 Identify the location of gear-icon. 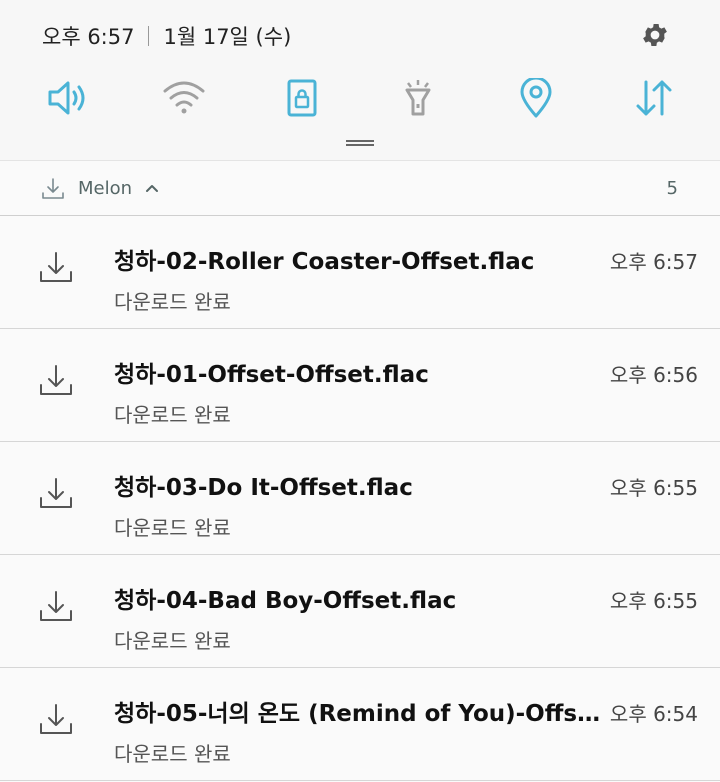
(655, 35).